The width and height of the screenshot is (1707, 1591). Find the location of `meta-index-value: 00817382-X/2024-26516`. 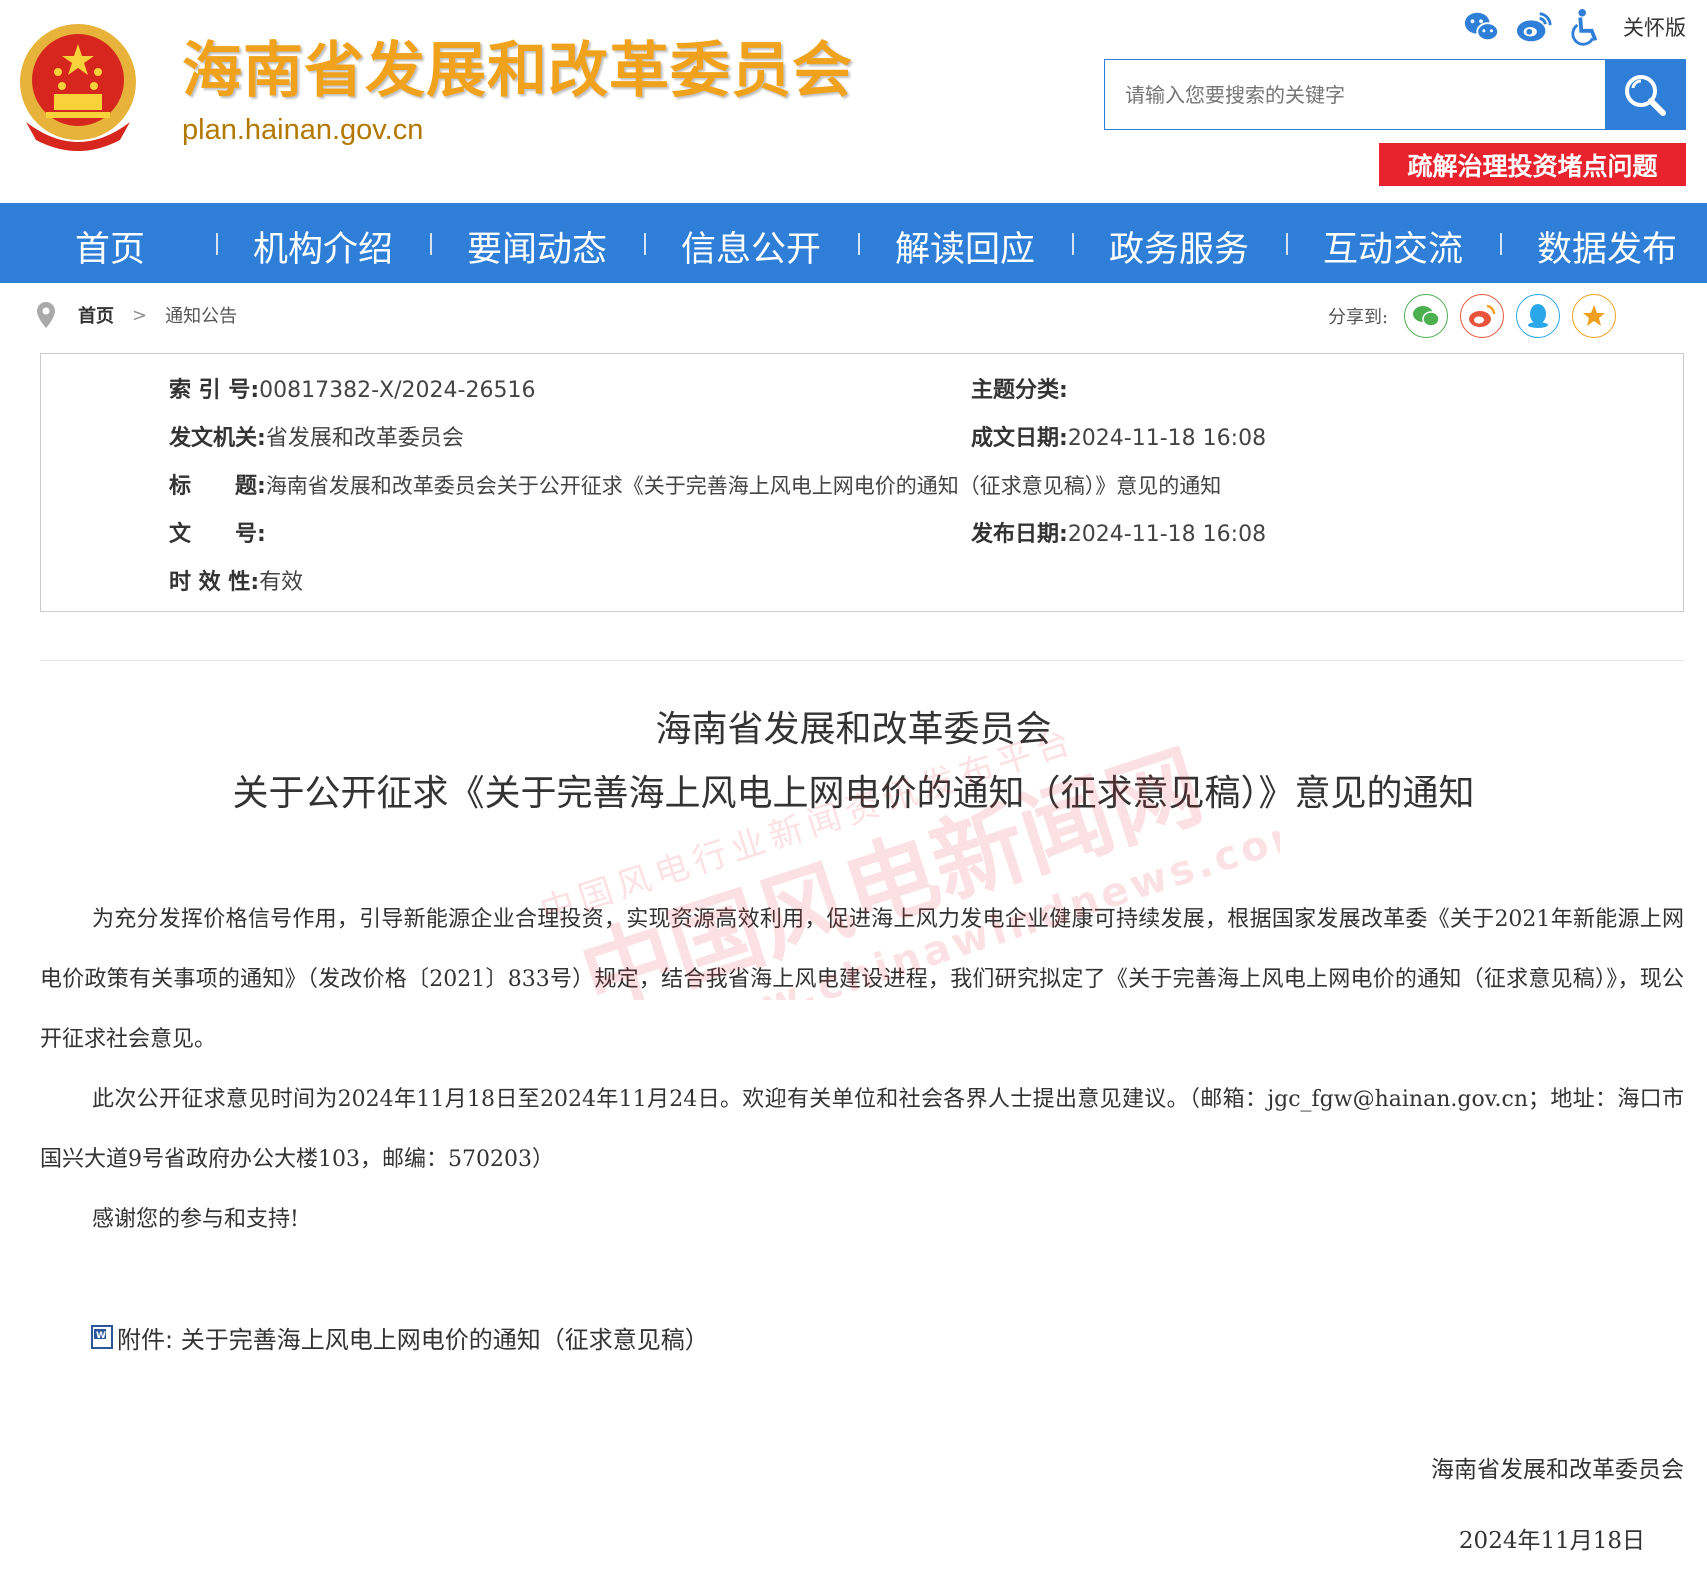

meta-index-value: 00817382-X/2024-26516 is located at coordinates (397, 390).